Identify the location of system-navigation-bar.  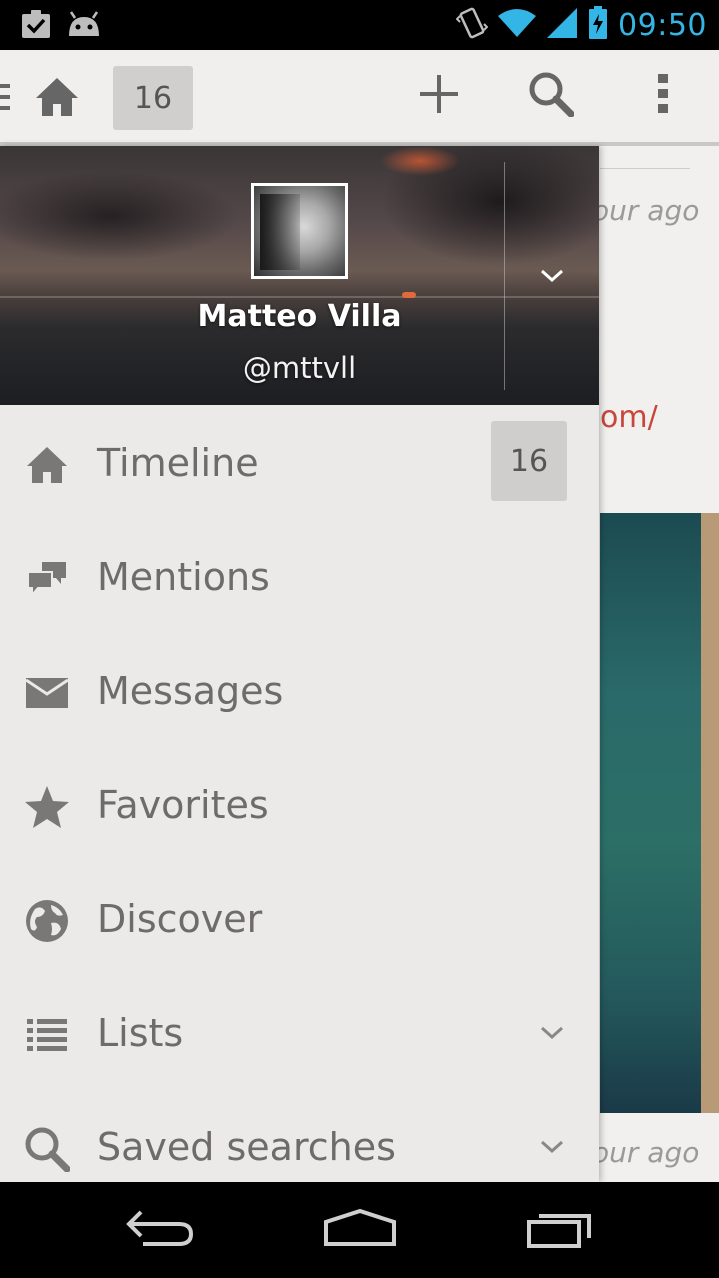
(359, 1230).